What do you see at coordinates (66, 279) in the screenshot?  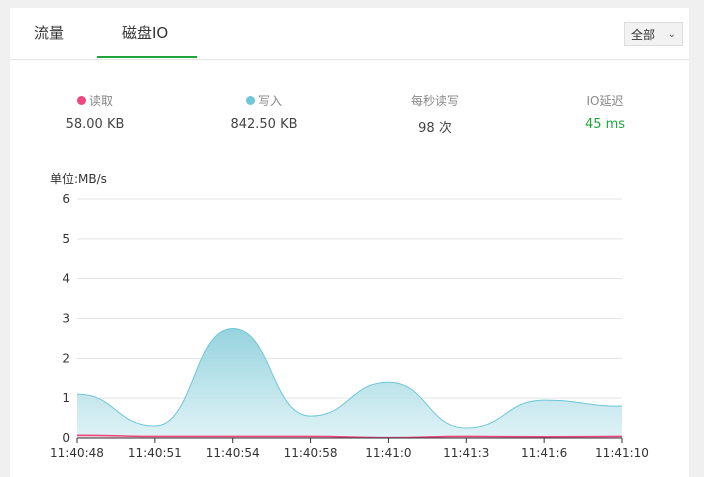 I see `y-tick-label: 4` at bounding box center [66, 279].